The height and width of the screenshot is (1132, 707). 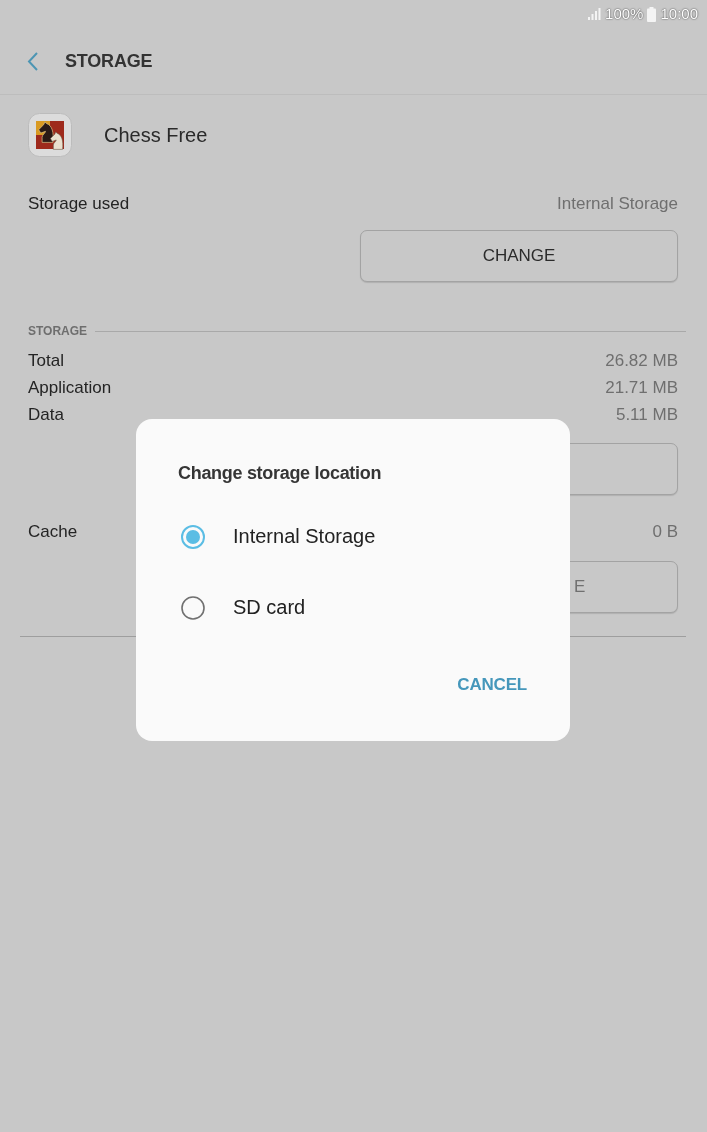 I want to click on storage-value: 26.82 MB, so click(x=641, y=361).